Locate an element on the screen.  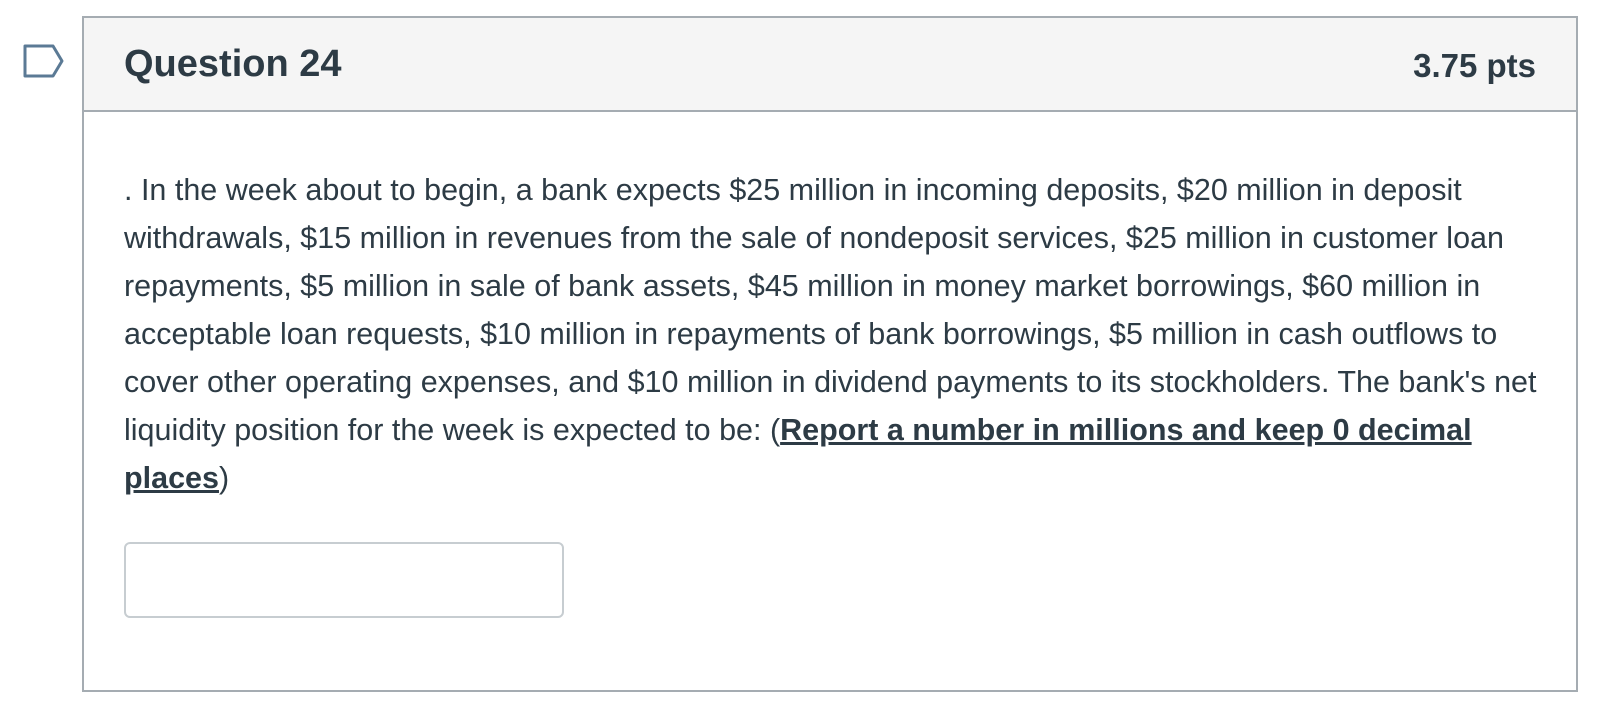
question-header: Question 24 3.75 pts is located at coordinates (830, 65).